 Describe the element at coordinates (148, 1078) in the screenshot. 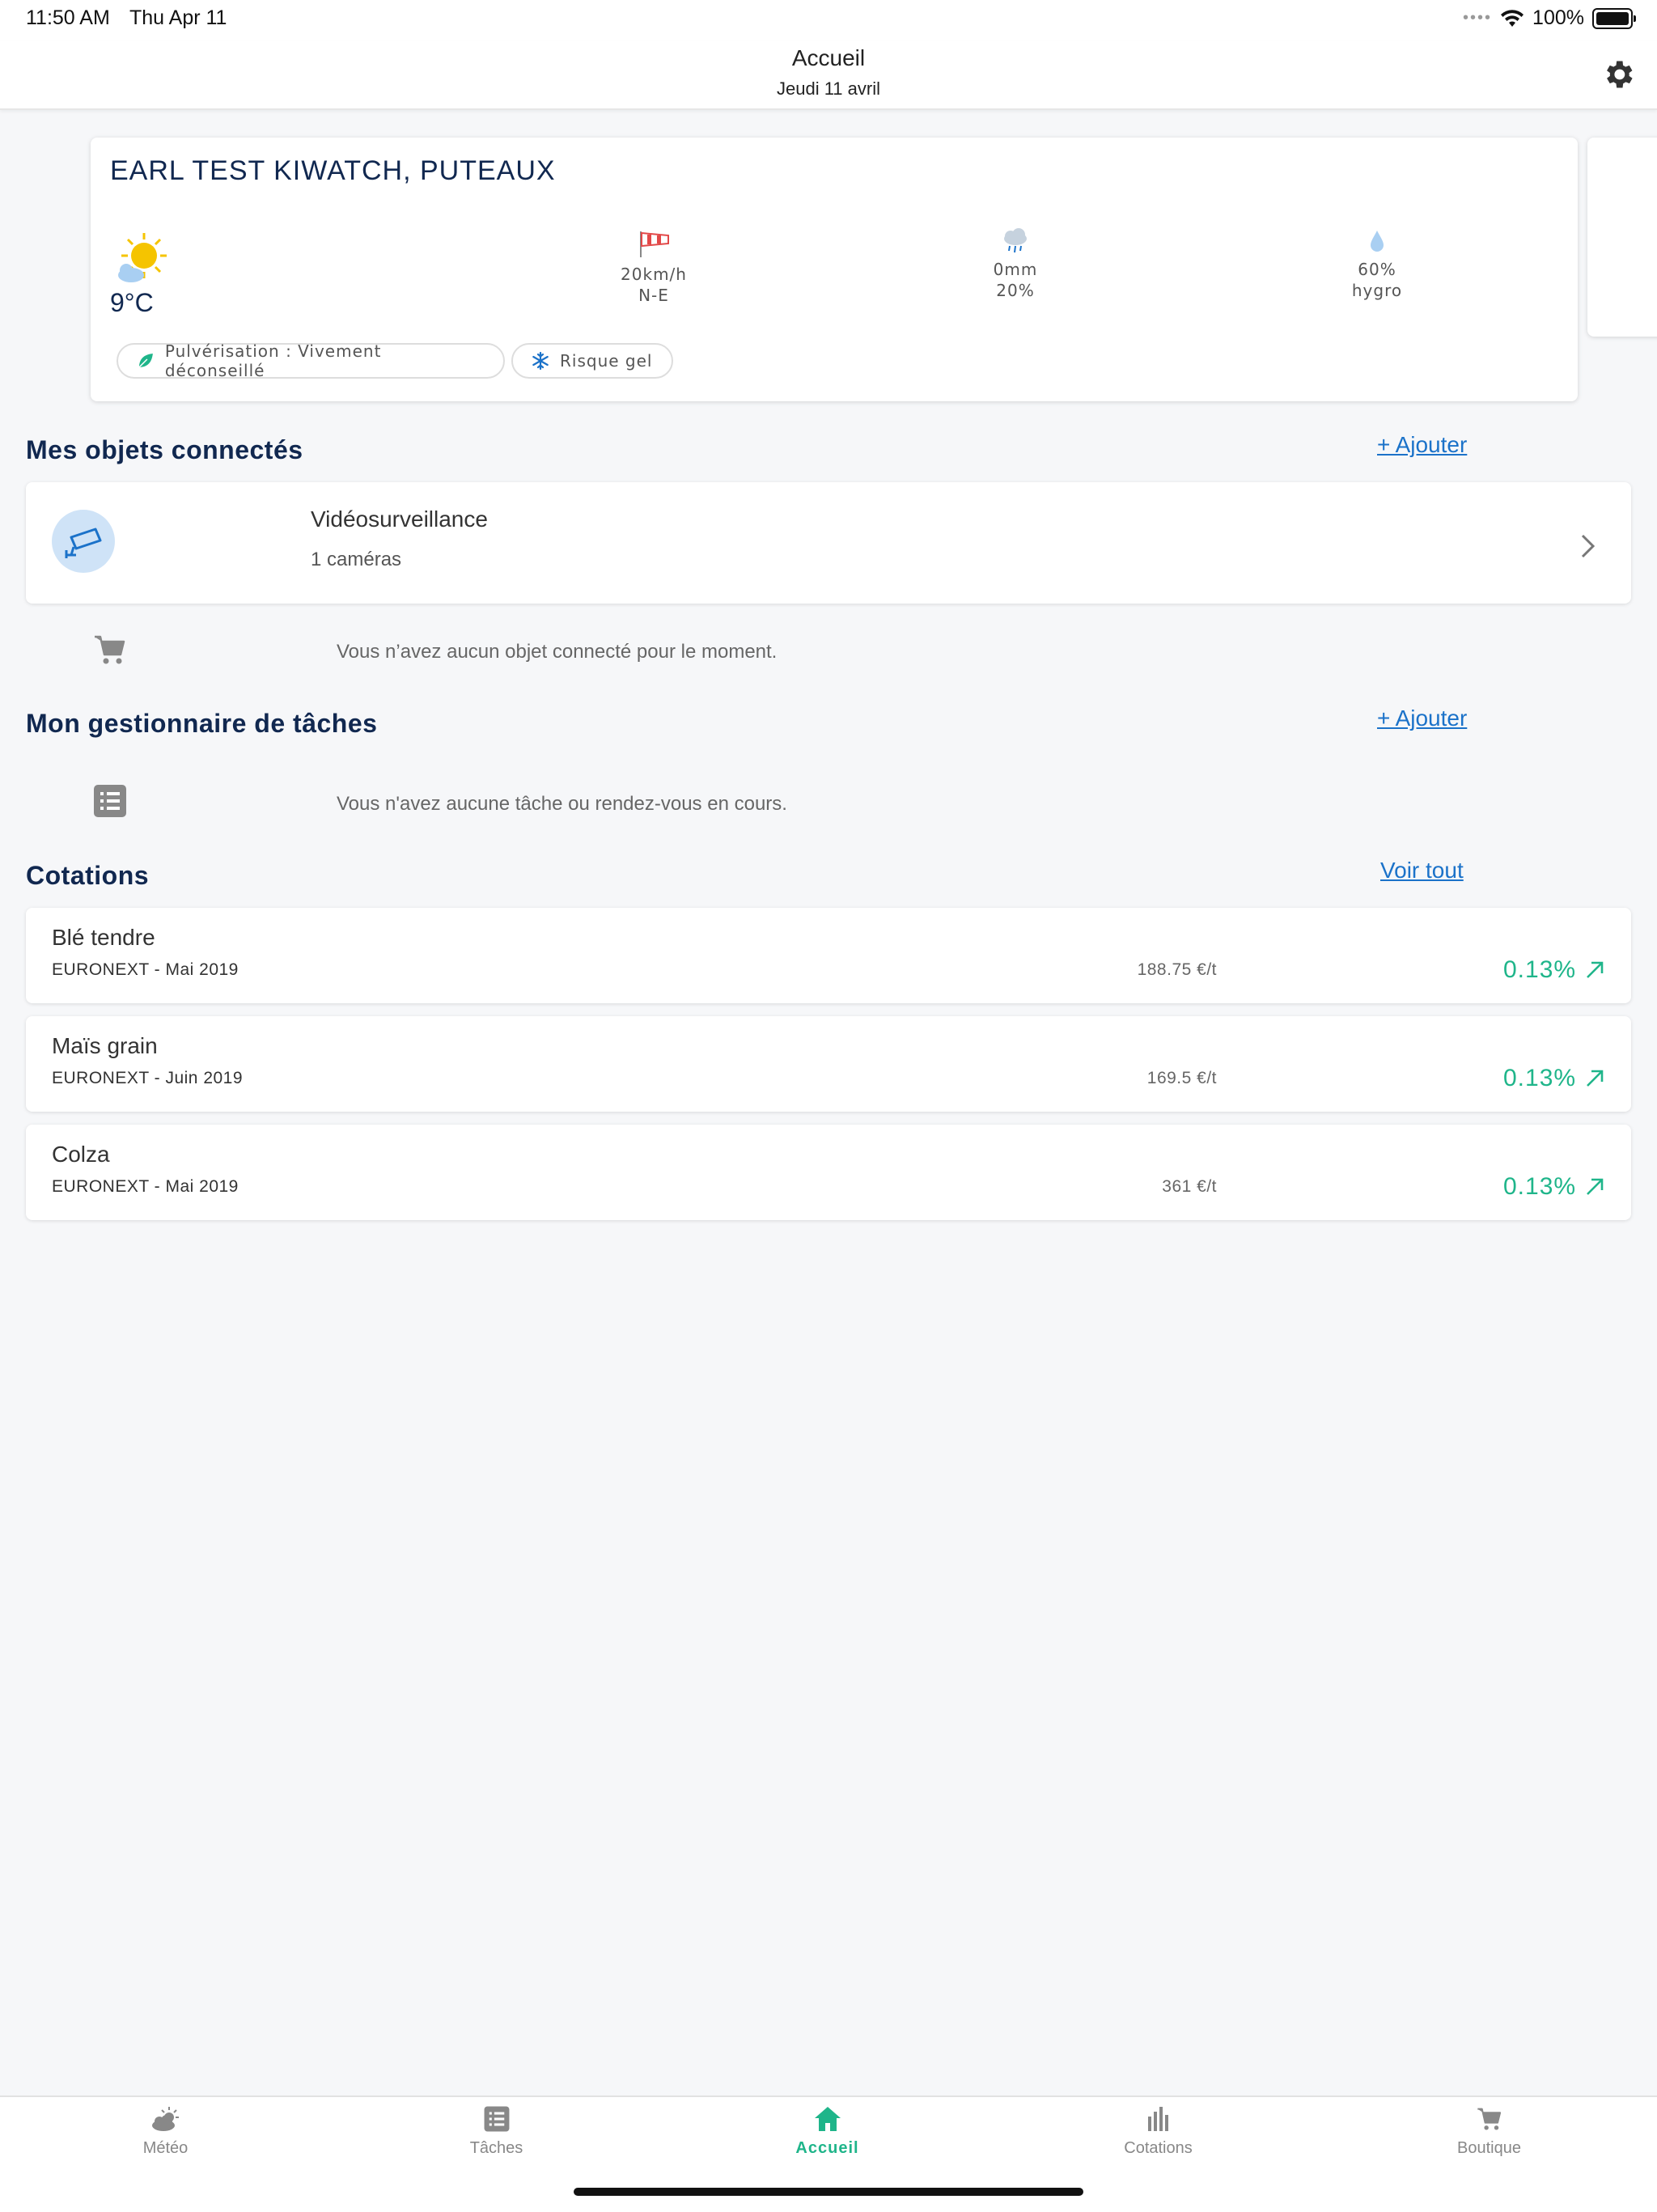

I see `cotation-market: EURONEXT - Juin 2019` at that location.